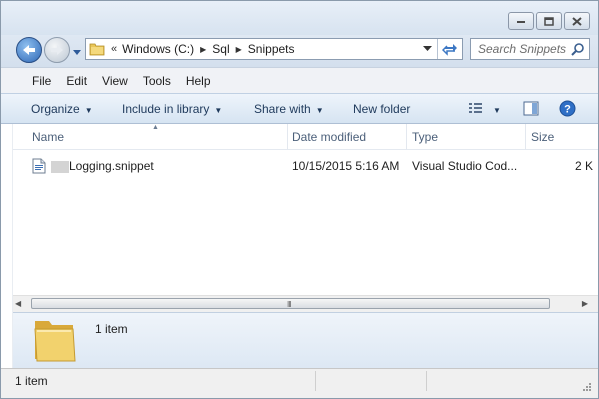  I want to click on menu-file: File, so click(41, 81).